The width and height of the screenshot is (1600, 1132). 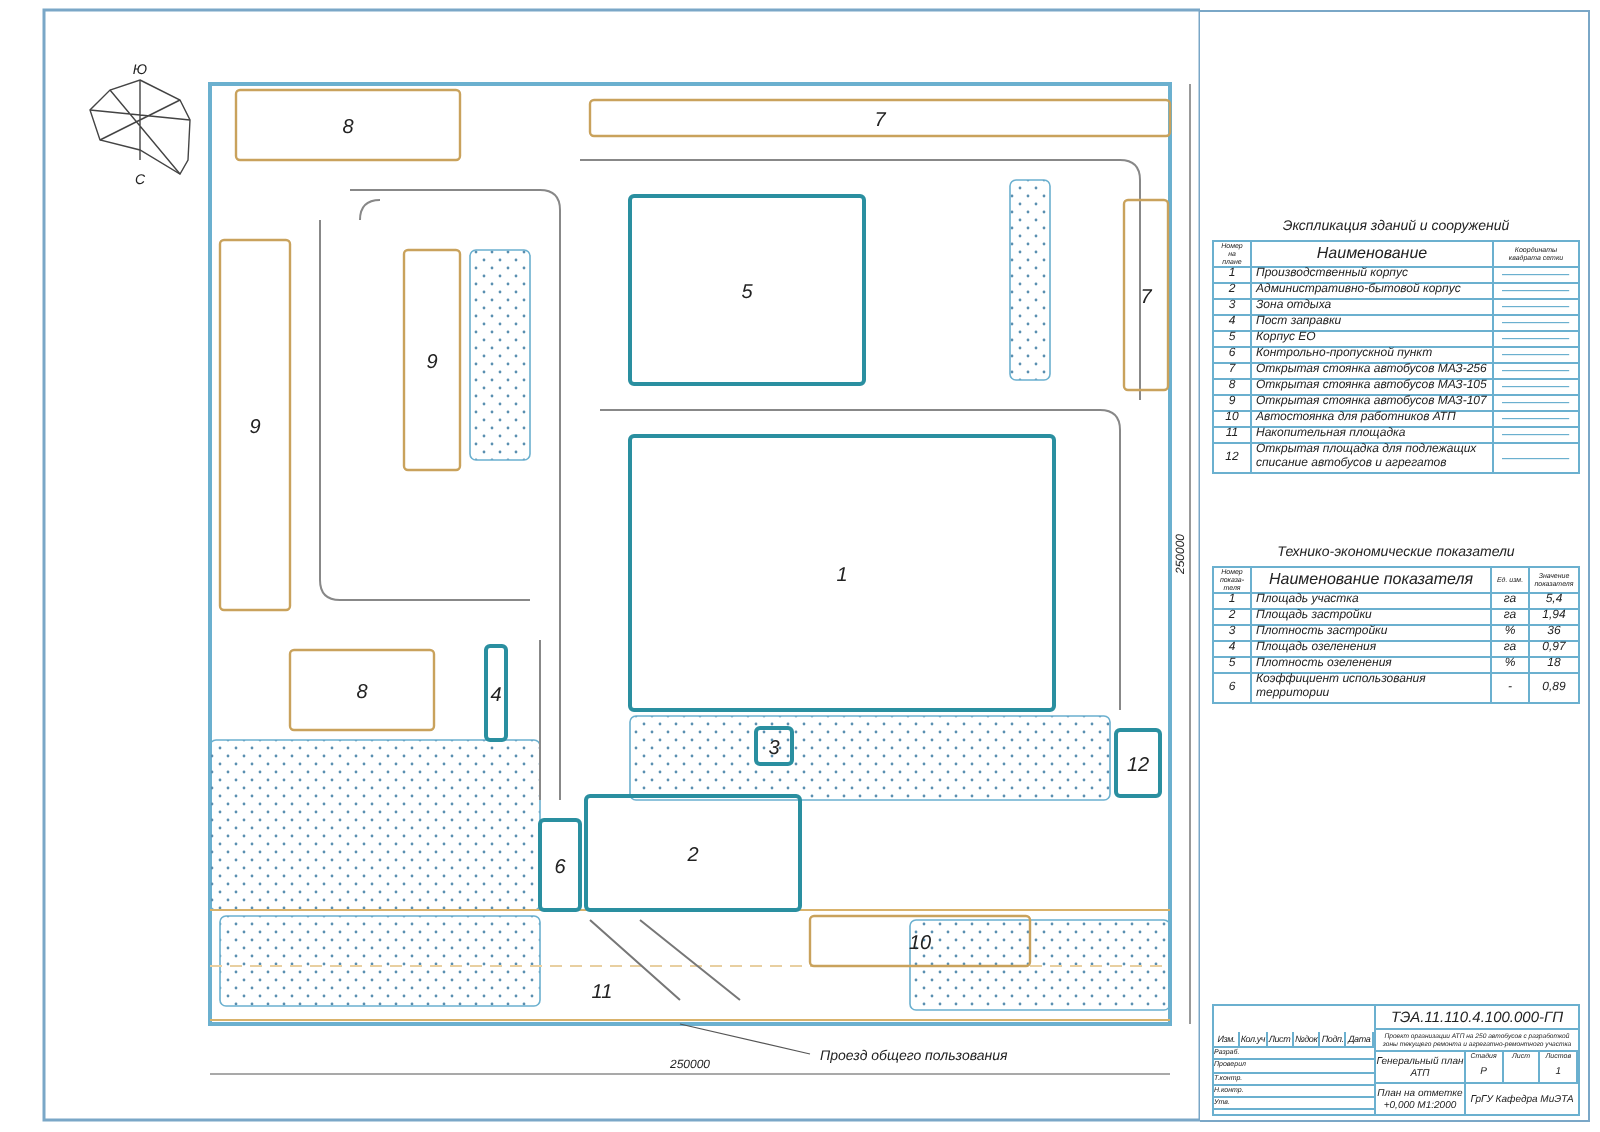 I want to click on building-number: 1, so click(x=842, y=576).